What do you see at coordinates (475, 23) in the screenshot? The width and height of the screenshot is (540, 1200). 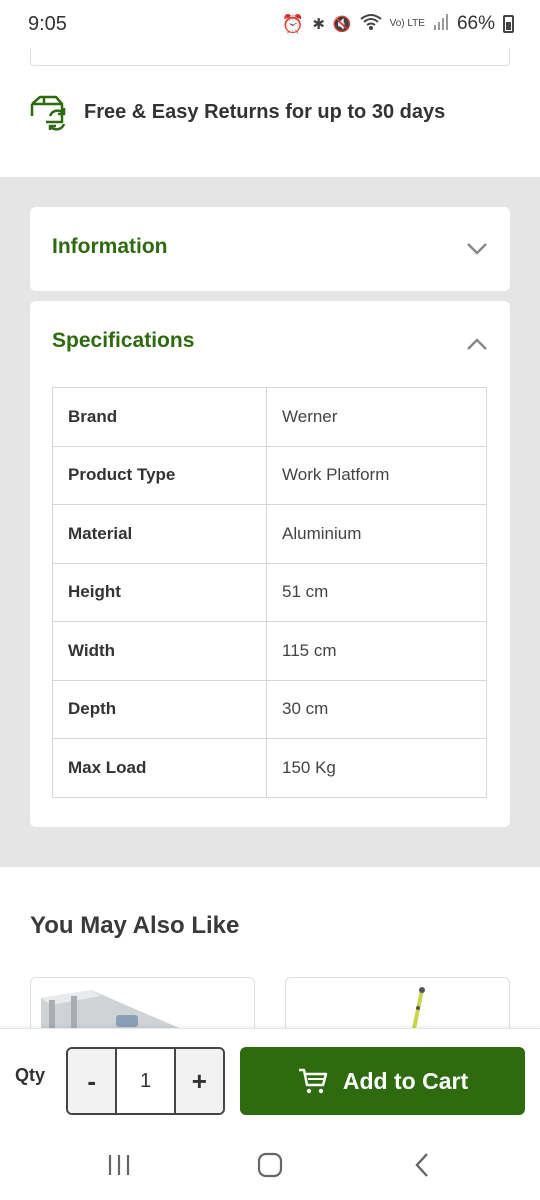 I see `battery-percent: 66%` at bounding box center [475, 23].